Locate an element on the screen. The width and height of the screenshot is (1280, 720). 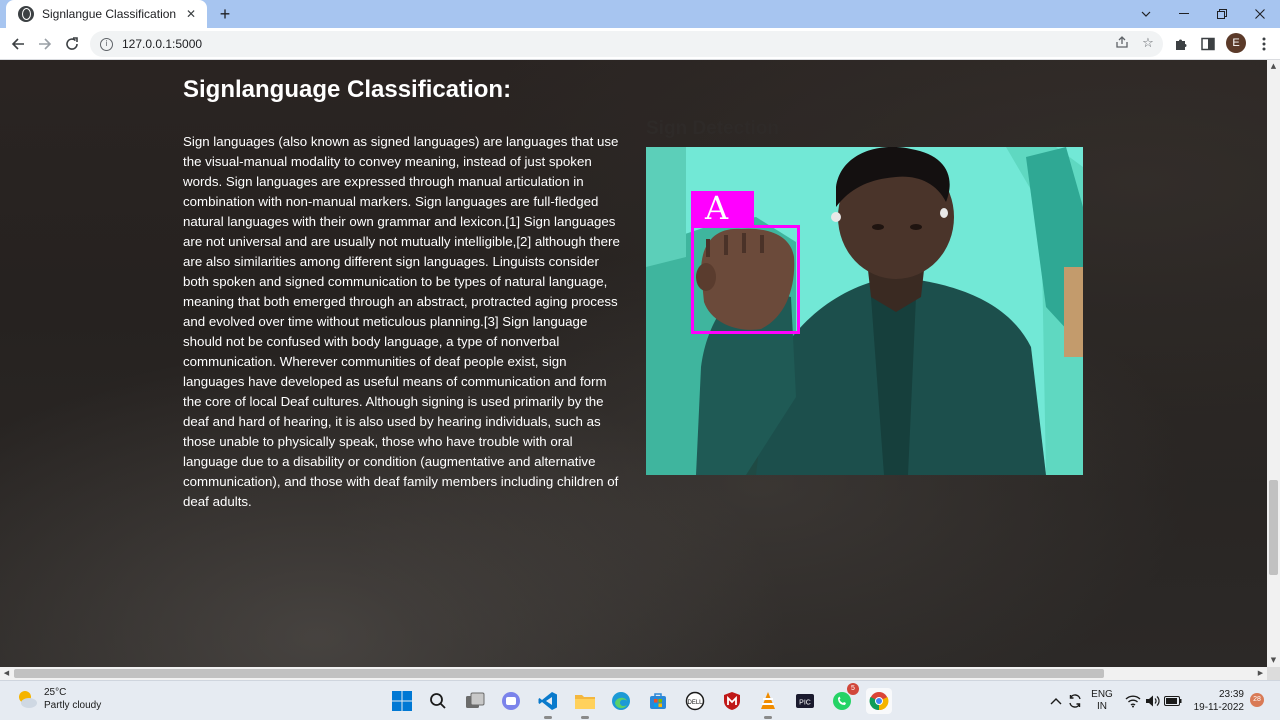
region-code: IN is located at coordinates (1102, 706).